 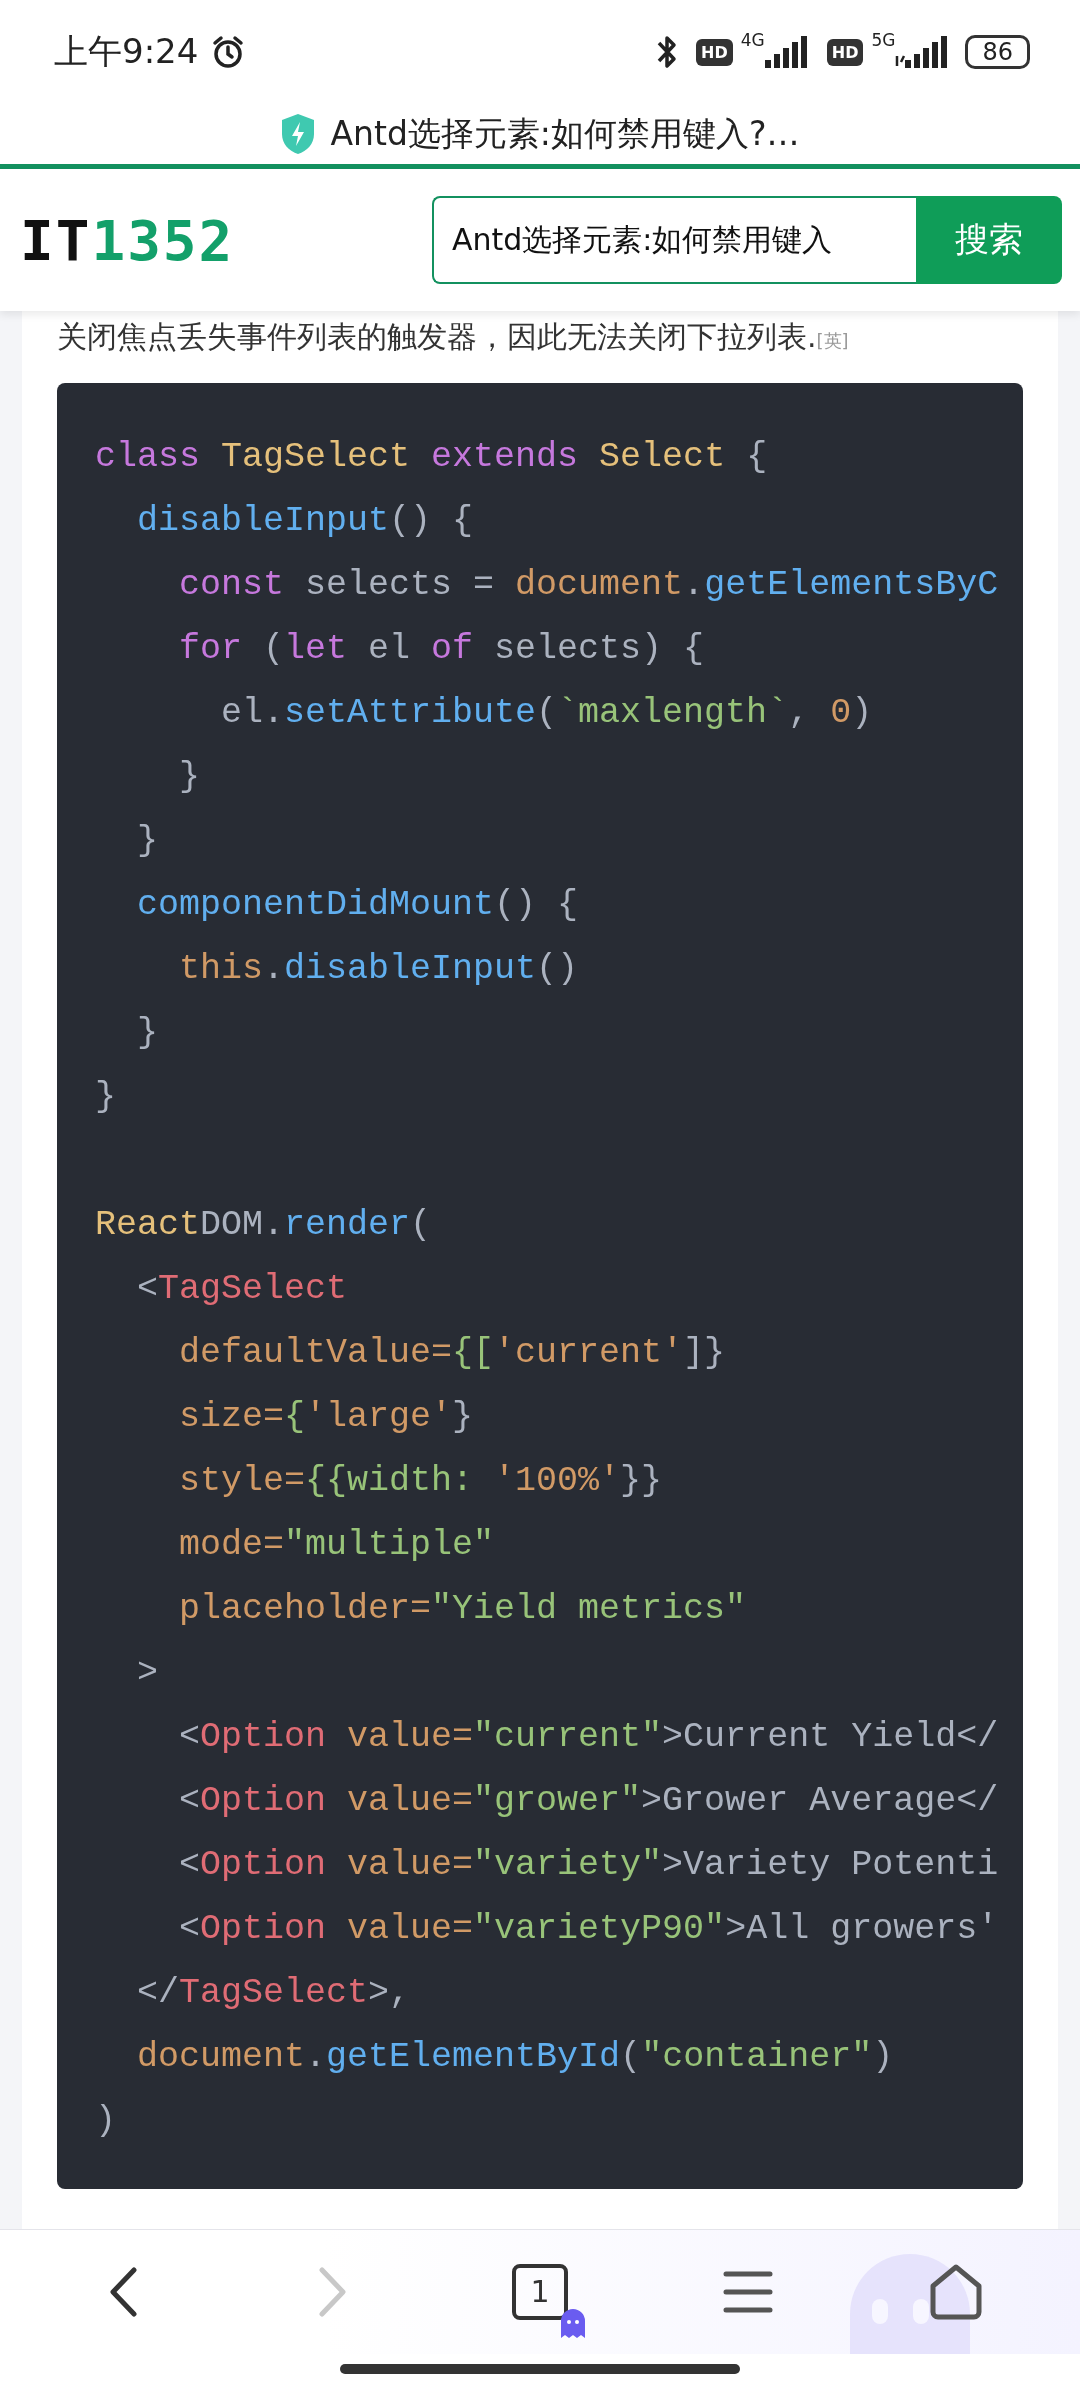 What do you see at coordinates (337, 1545) in the screenshot?
I see `code-line: mode="multiple"` at bounding box center [337, 1545].